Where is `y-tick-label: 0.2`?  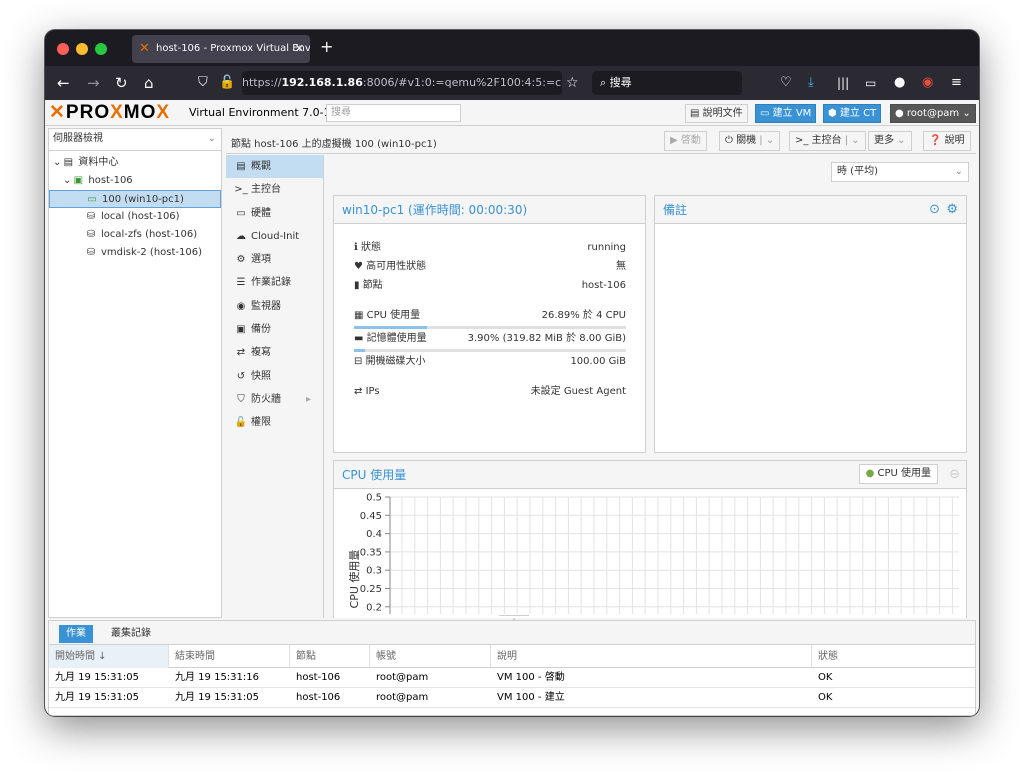
y-tick-label: 0.2 is located at coordinates (374, 607).